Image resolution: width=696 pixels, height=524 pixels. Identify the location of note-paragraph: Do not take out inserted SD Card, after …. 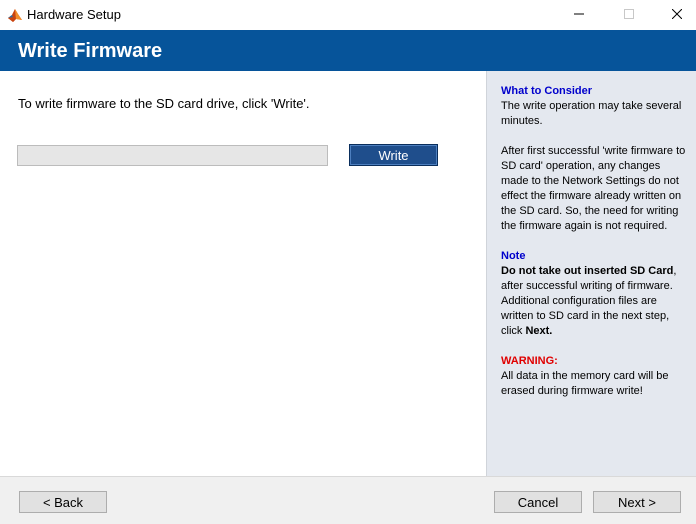
(594, 301).